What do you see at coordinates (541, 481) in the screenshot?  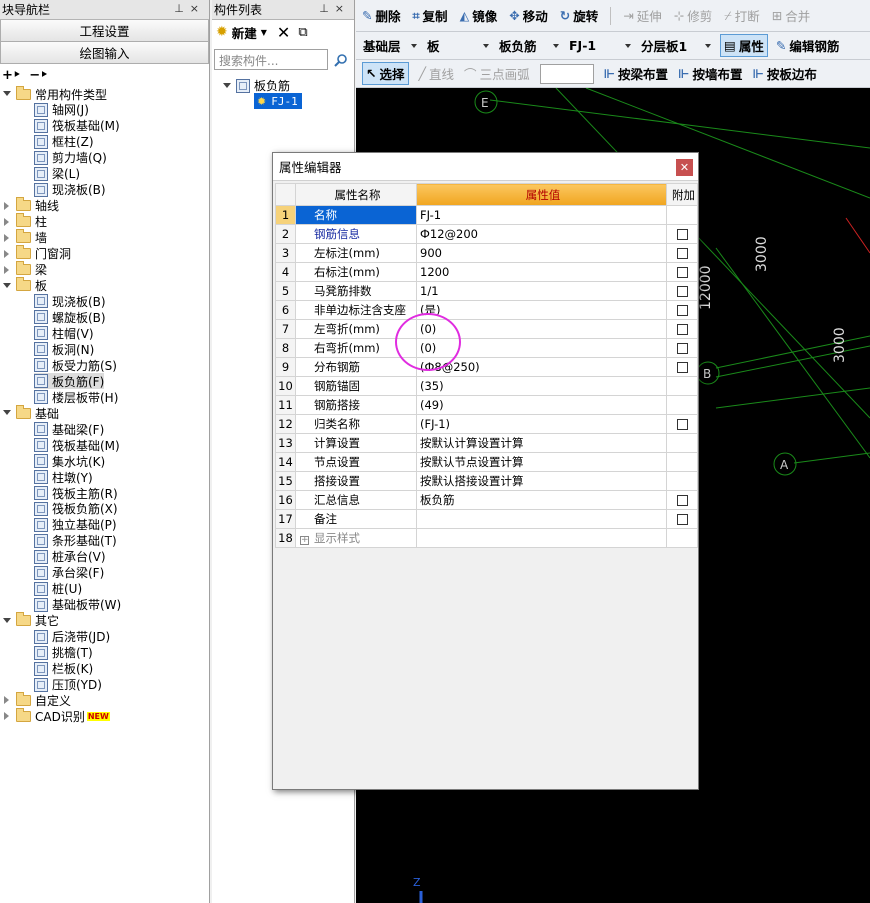 I see `property-value-cell: 按默认搭接设置计算` at bounding box center [541, 481].